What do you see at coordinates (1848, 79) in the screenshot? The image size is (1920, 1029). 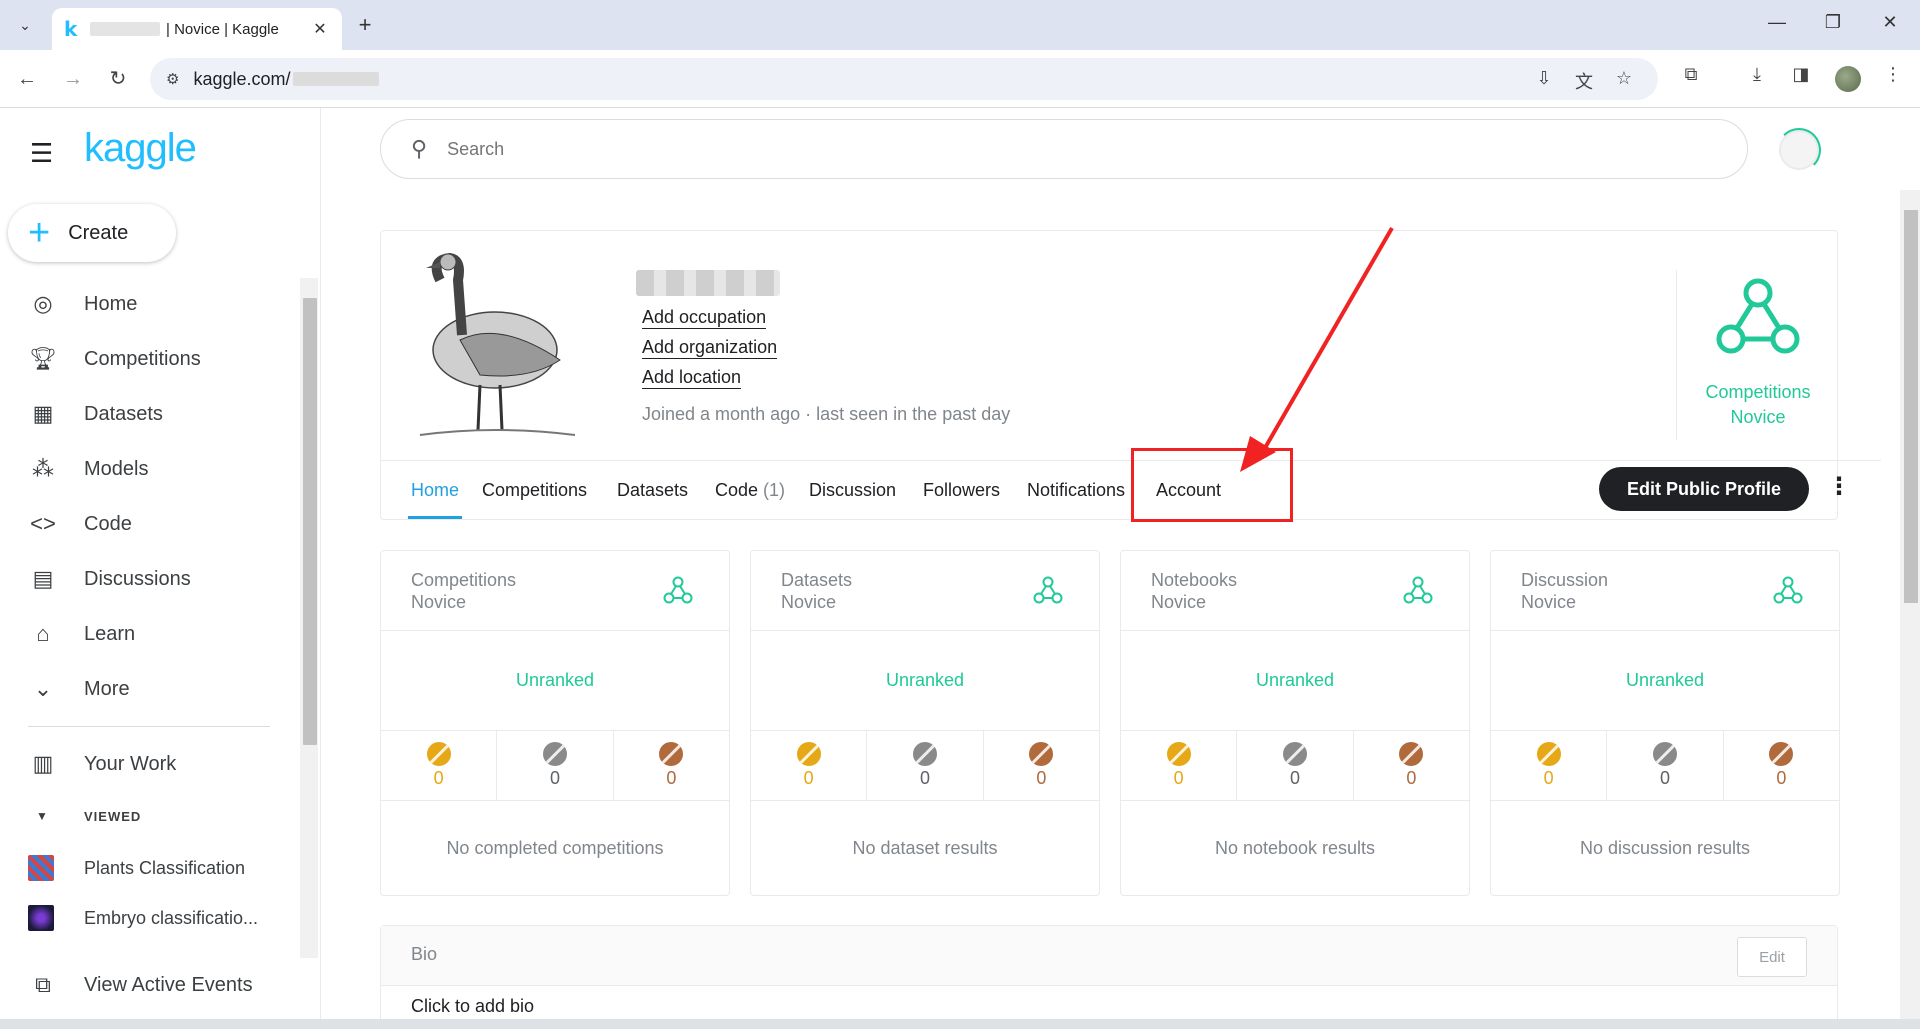 I see `browser-profile-avatar` at bounding box center [1848, 79].